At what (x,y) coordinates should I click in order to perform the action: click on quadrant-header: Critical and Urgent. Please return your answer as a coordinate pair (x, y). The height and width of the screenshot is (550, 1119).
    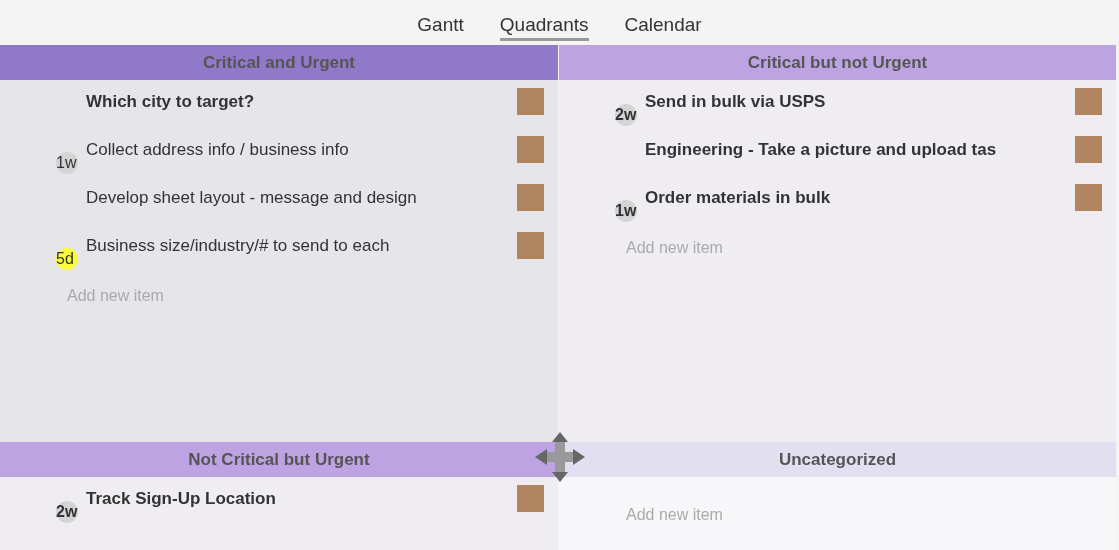
    Looking at the image, I should click on (279, 62).